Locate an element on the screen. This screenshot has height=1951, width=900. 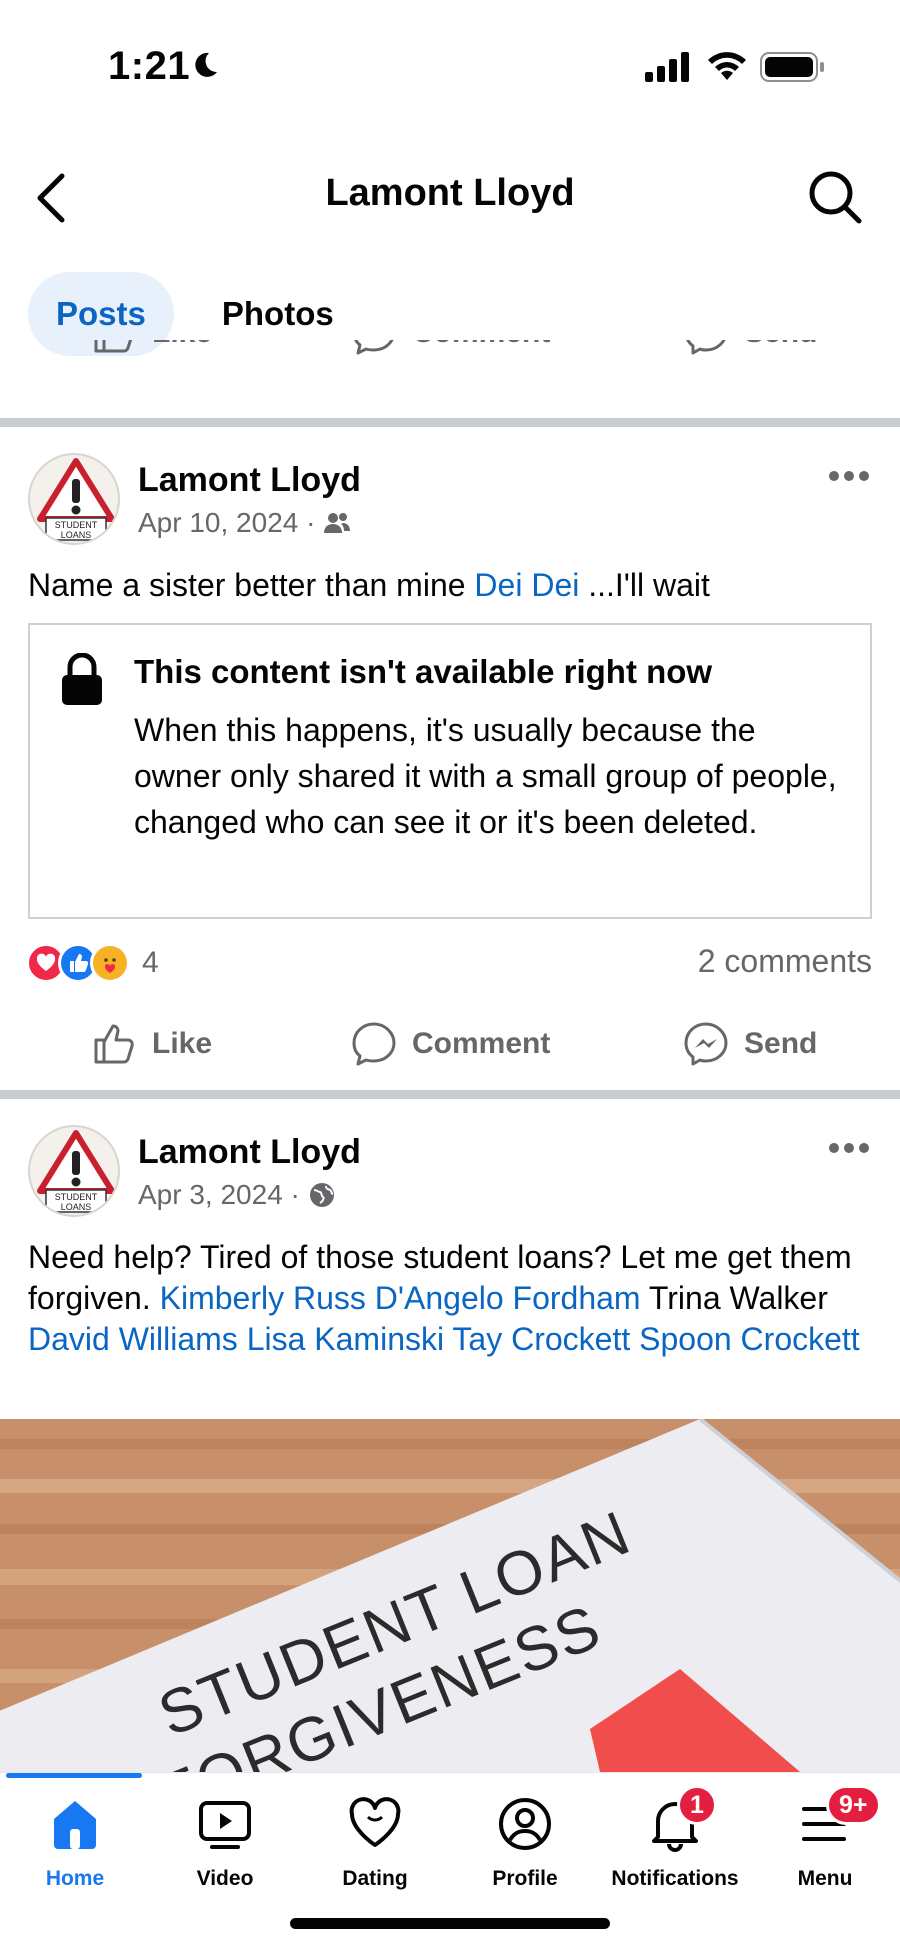
friends-icon is located at coordinates (337, 523).